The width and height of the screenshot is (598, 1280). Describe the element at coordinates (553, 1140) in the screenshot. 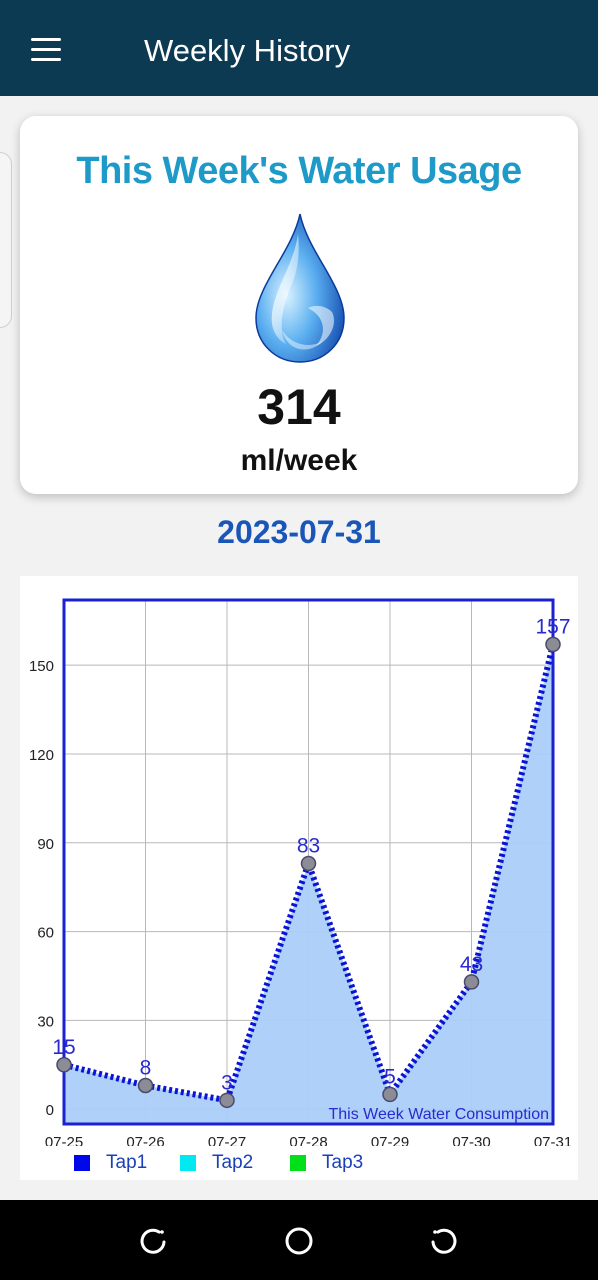

I see `x-tick-label: 07-31` at that location.